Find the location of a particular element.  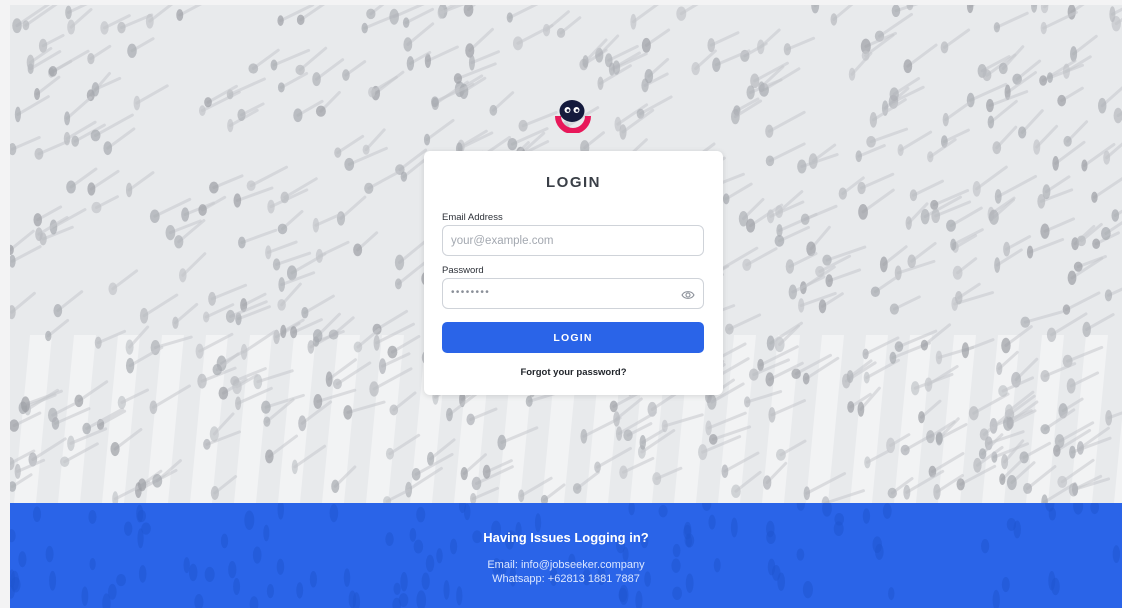

password-field: •••••••• is located at coordinates (573, 293).